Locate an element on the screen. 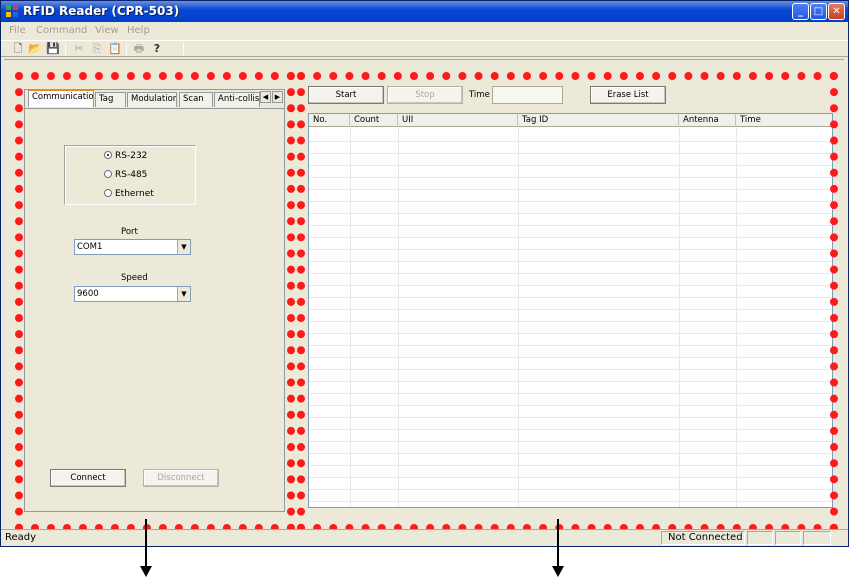 The width and height of the screenshot is (849, 579). close-button: ✕ is located at coordinates (836, 11).